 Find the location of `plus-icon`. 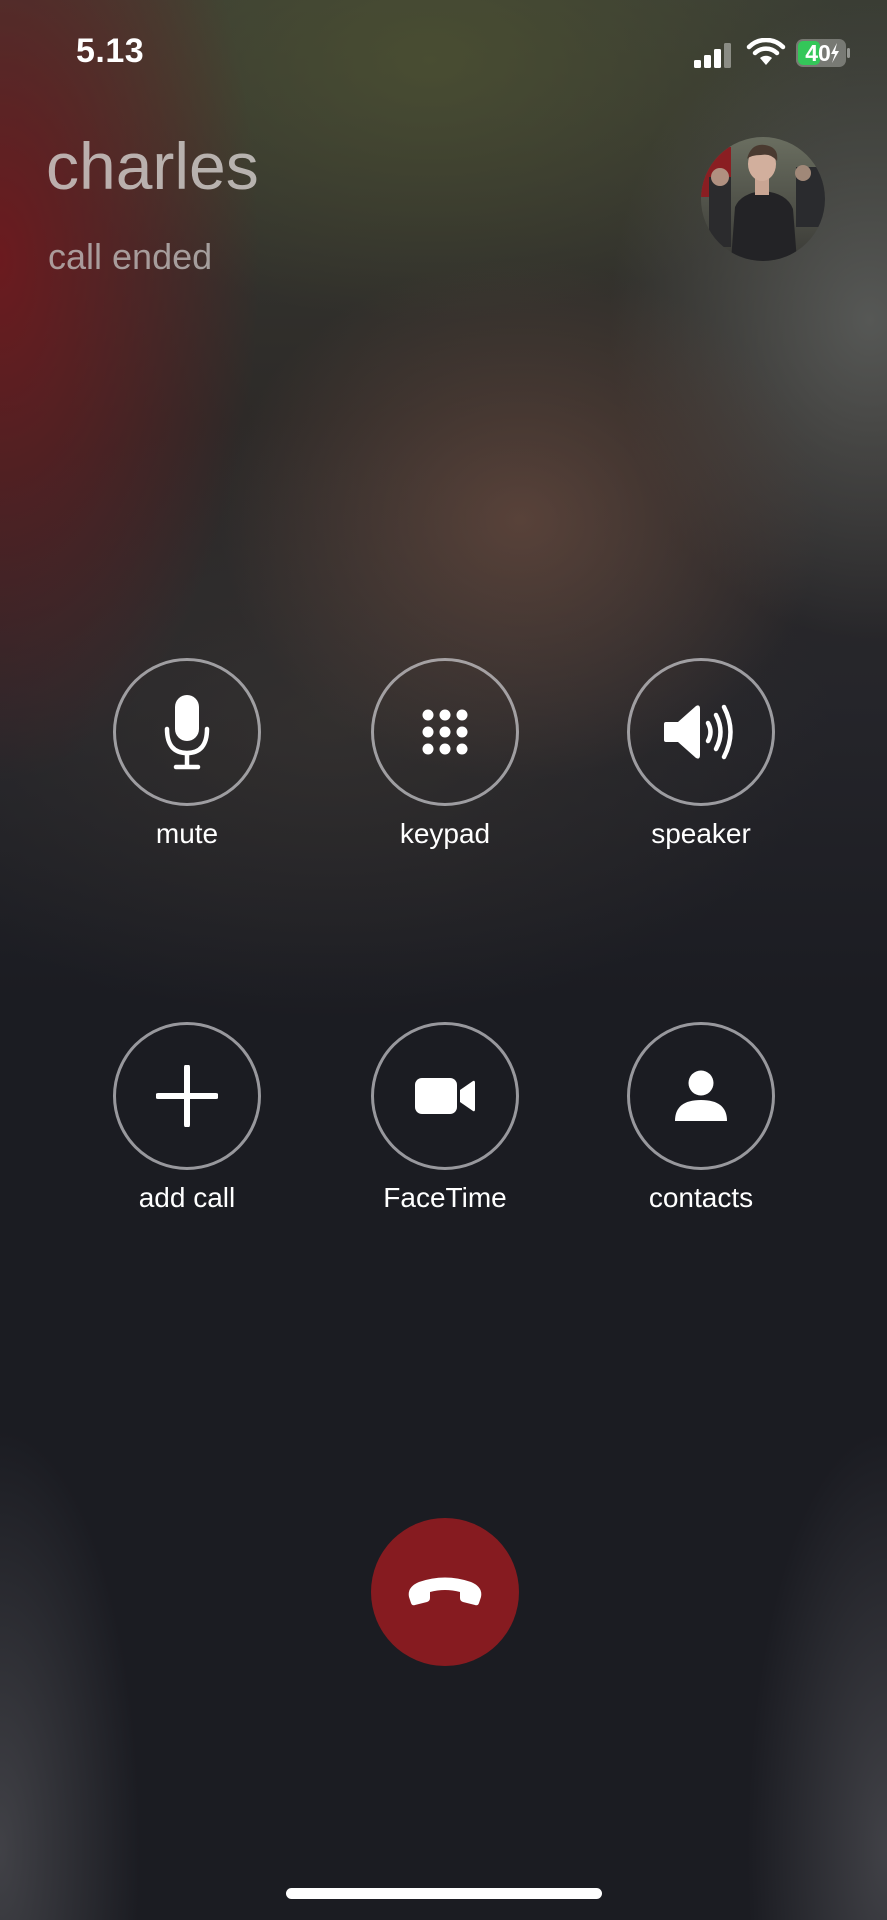

plus-icon is located at coordinates (187, 1096).